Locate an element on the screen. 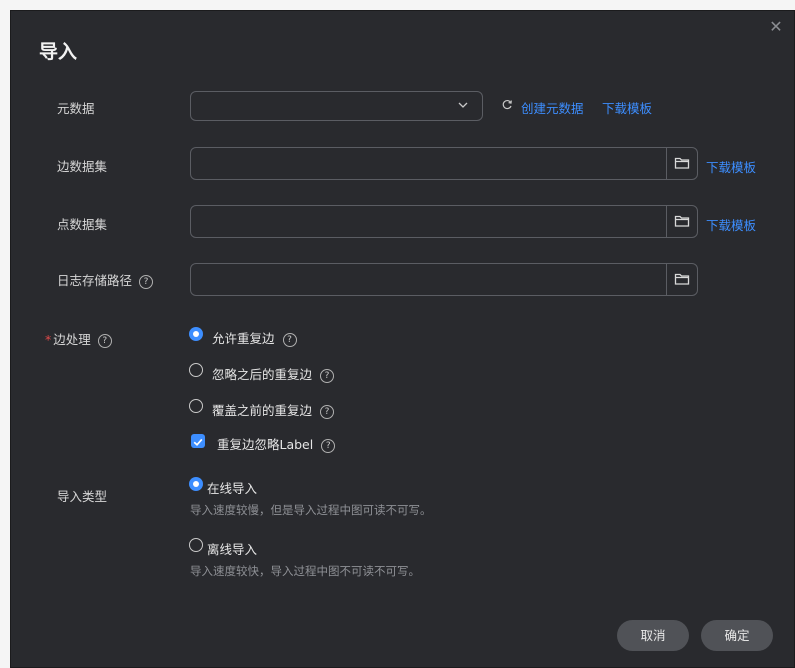  edge-handling-label: * 边处理? is located at coordinates (78, 338).